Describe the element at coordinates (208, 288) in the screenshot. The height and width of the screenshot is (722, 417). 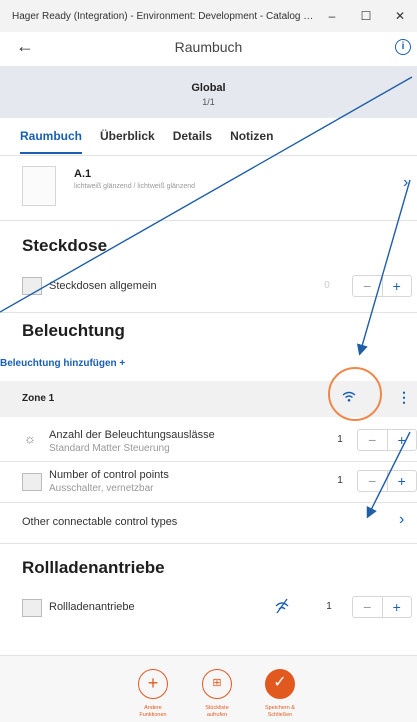
I see `list-item: Steckdosen allgemein 0 − +` at that location.